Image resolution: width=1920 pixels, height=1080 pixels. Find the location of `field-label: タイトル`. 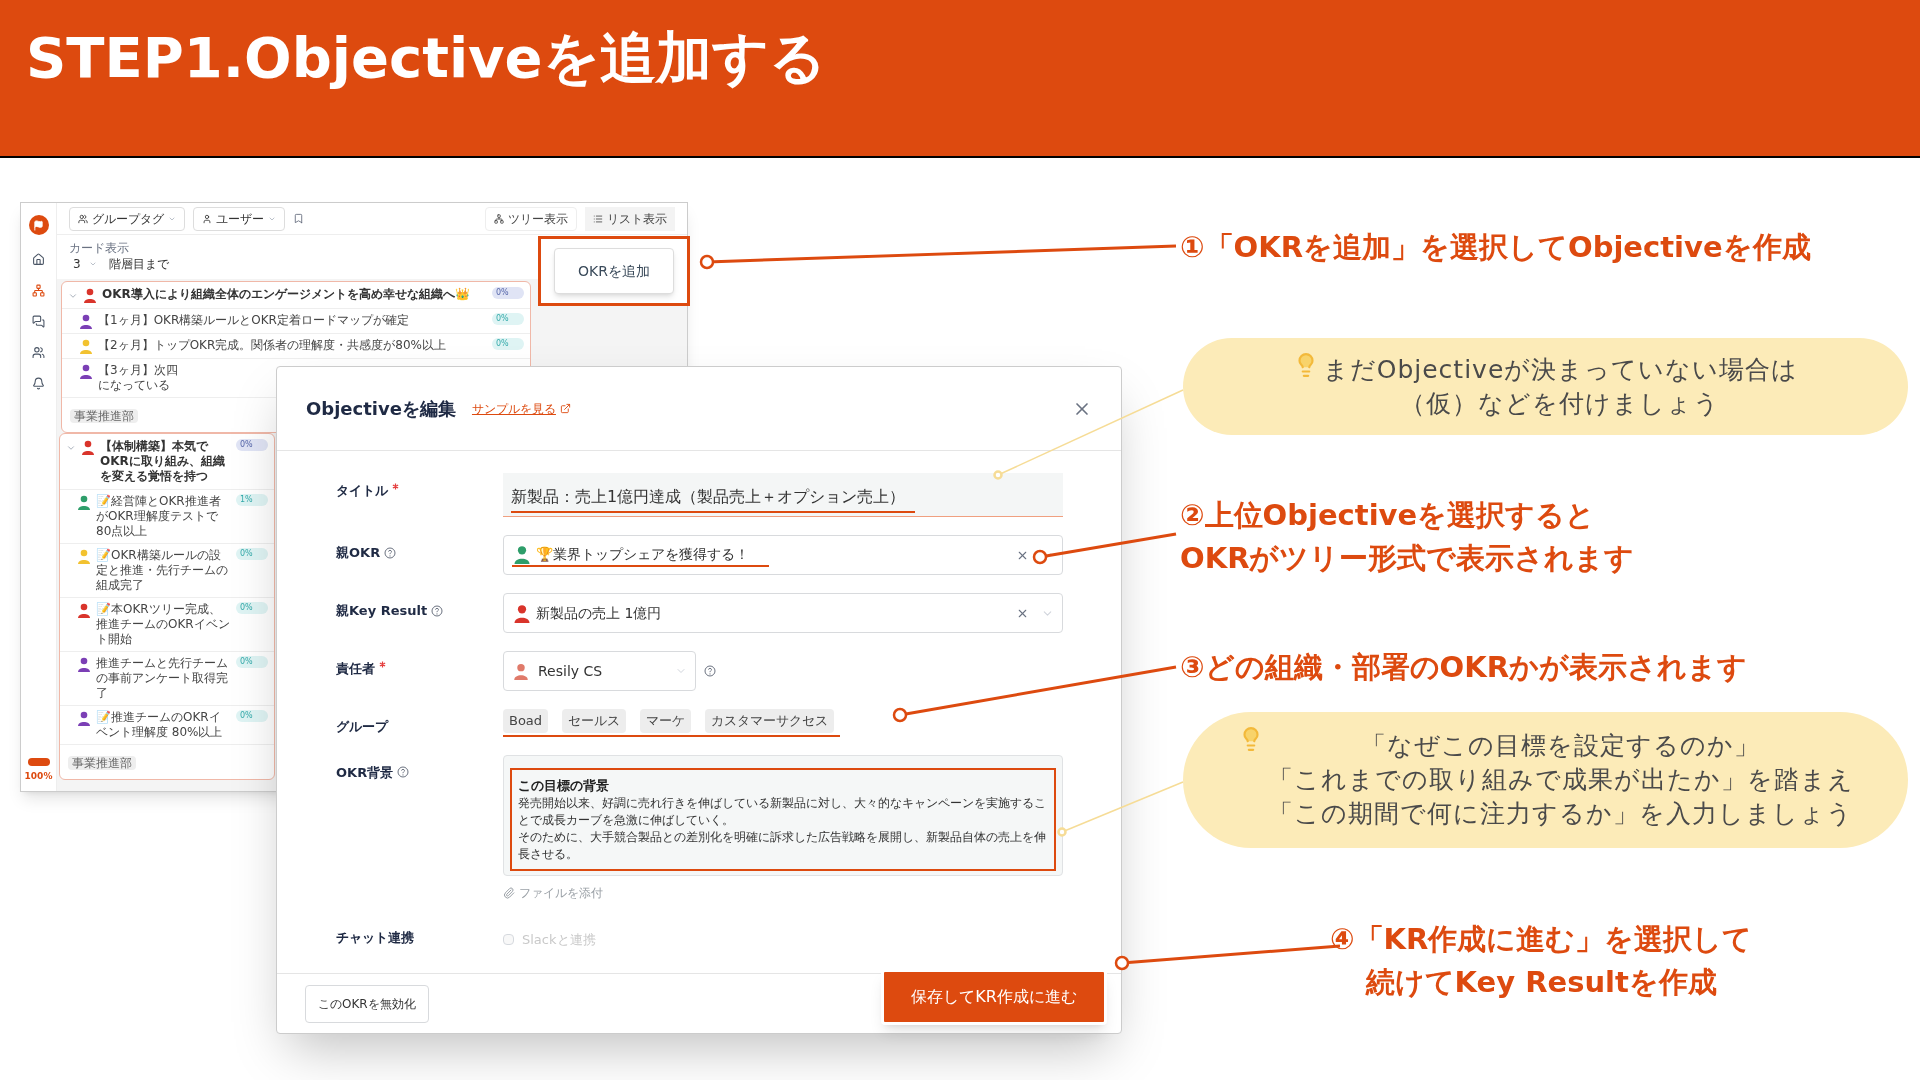

field-label: タイトル is located at coordinates (362, 491).